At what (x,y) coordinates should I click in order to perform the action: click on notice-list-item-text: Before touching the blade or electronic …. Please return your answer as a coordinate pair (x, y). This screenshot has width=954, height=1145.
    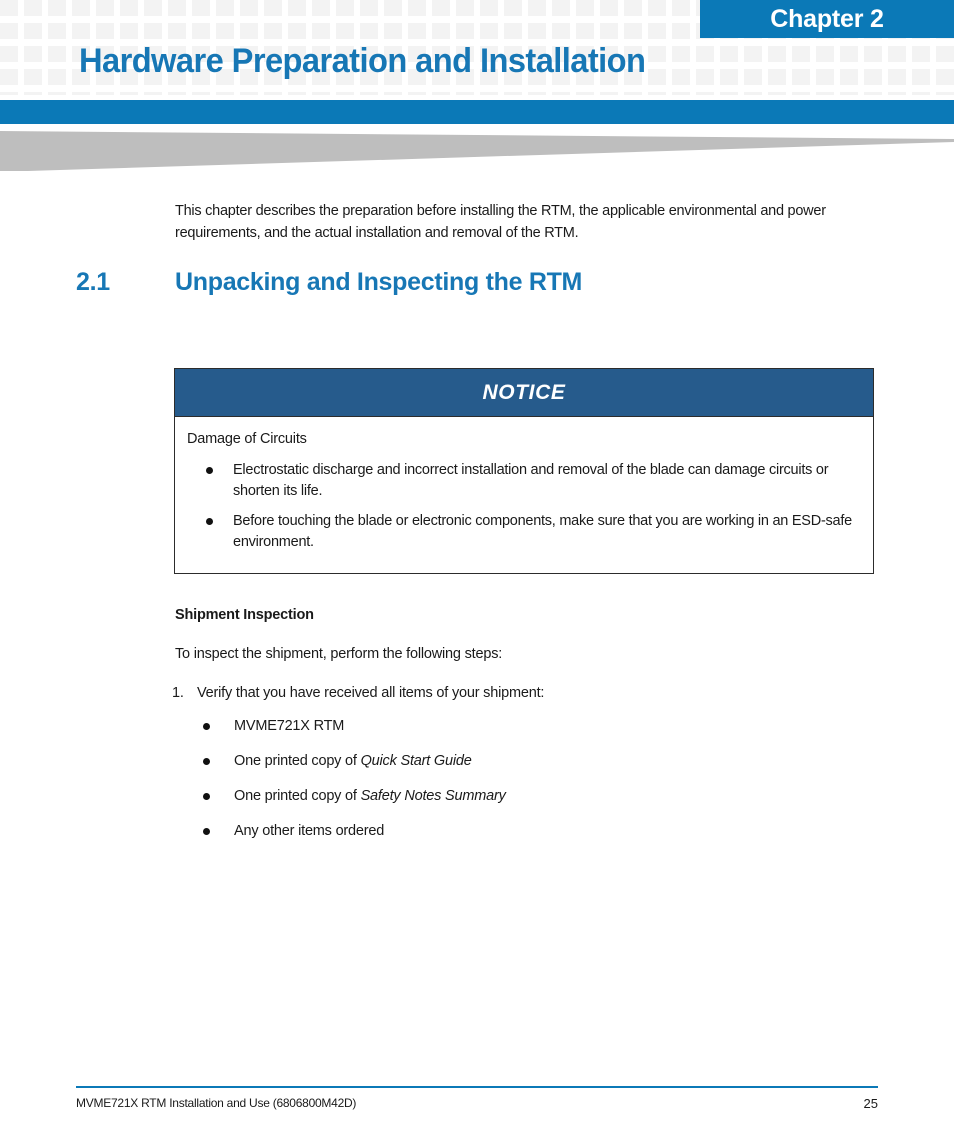
    Looking at the image, I should click on (542, 531).